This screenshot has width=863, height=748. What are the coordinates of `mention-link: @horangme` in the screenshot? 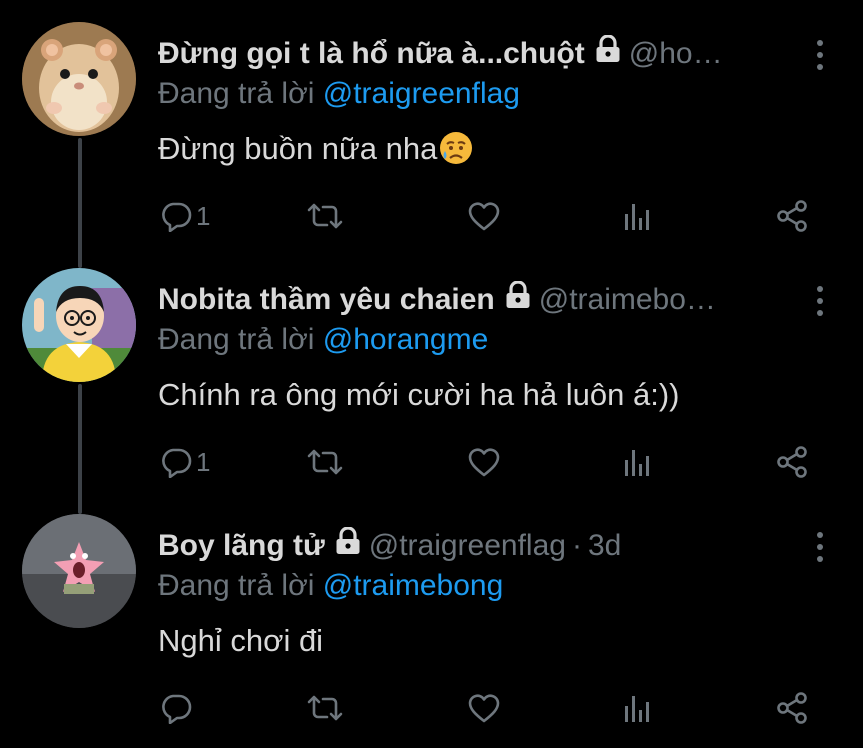 It's located at (406, 339).